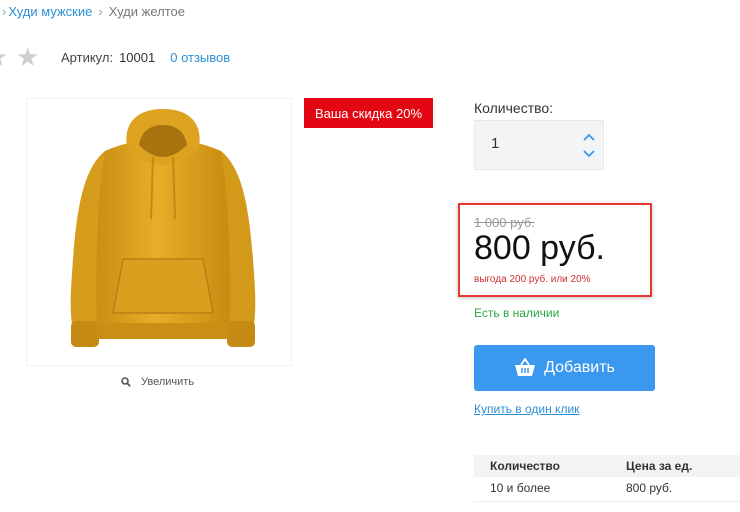  What do you see at coordinates (163, 228) in the screenshot?
I see `hoodie-image` at bounding box center [163, 228].